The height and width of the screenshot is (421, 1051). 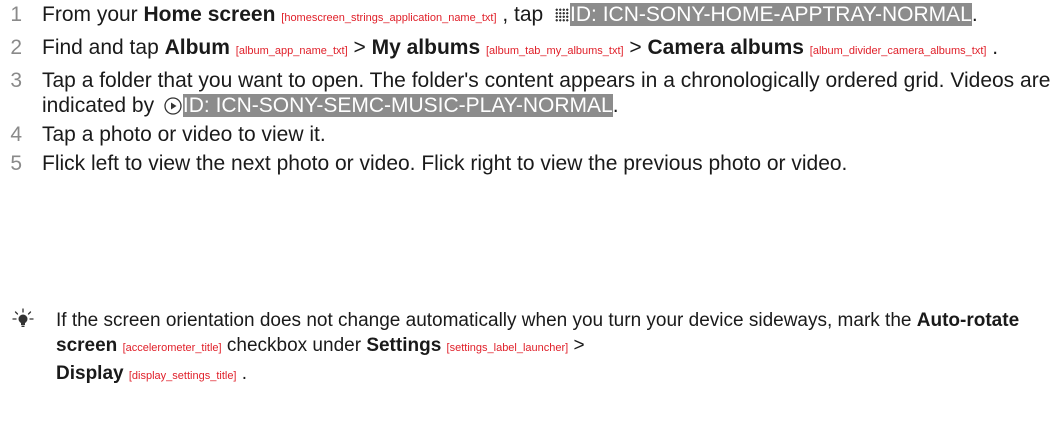 What do you see at coordinates (209, 14) in the screenshot?
I see `home-screen-label: Home screen` at bounding box center [209, 14].